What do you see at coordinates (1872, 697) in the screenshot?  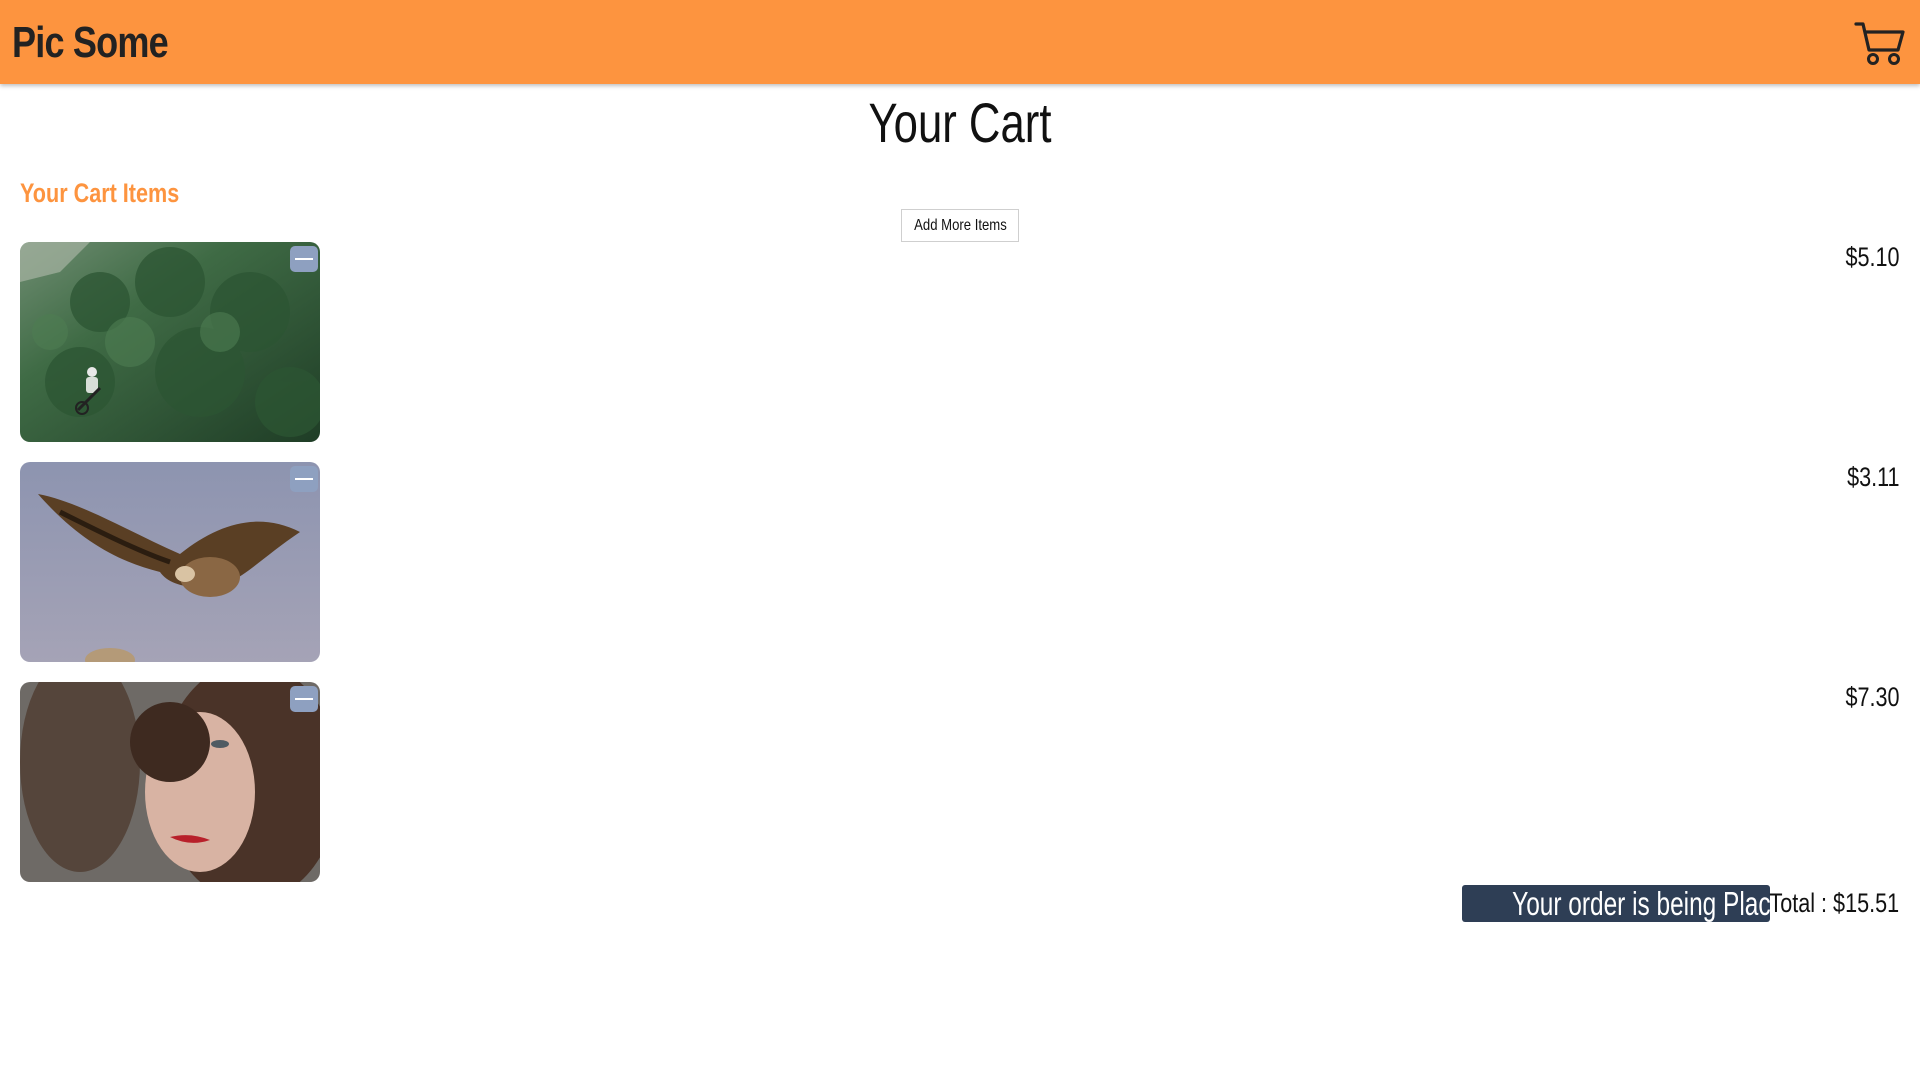 I see `item-price: $7.30` at bounding box center [1872, 697].